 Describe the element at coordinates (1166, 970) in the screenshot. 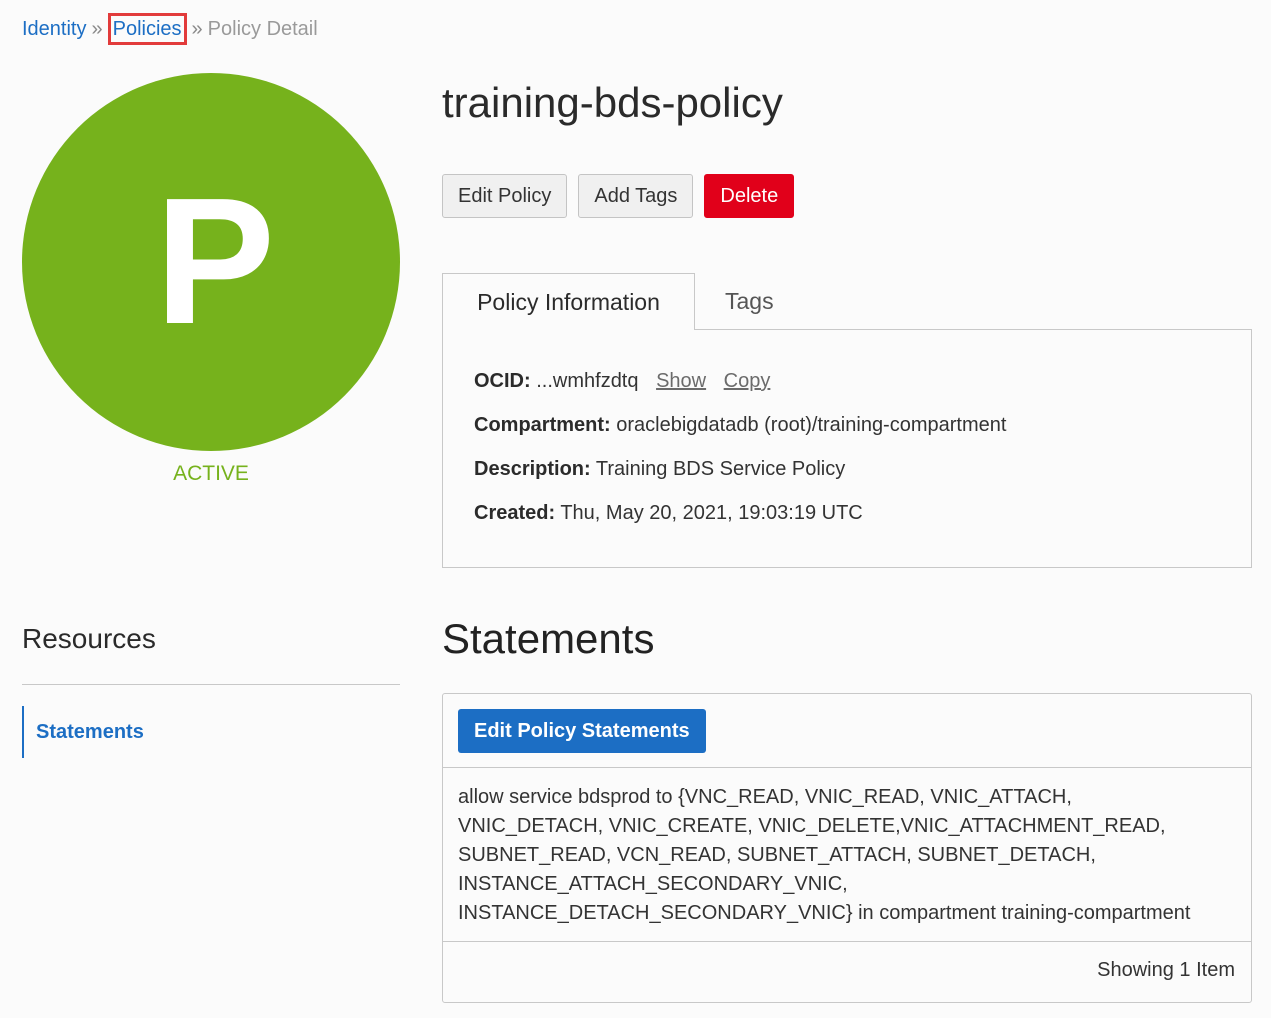

I see `item-count: Showing 1 Item` at that location.